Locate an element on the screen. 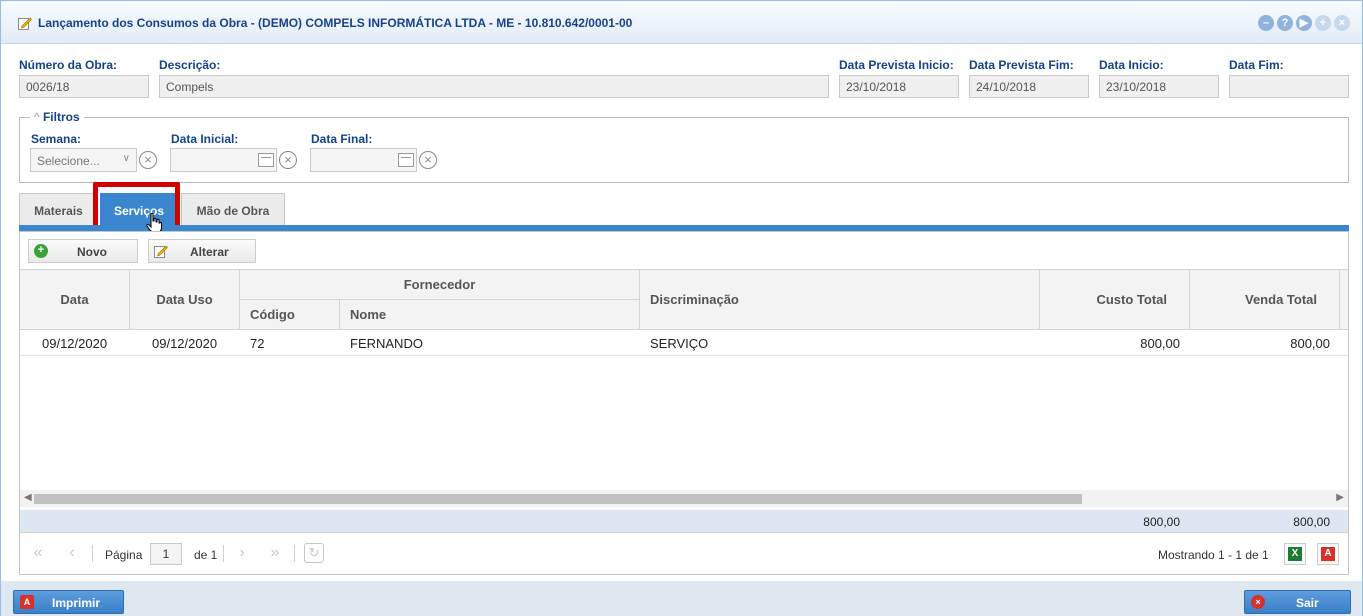 The image size is (1363, 616). horizontal-scrollbar: ◀ ▶ is located at coordinates (684, 498).